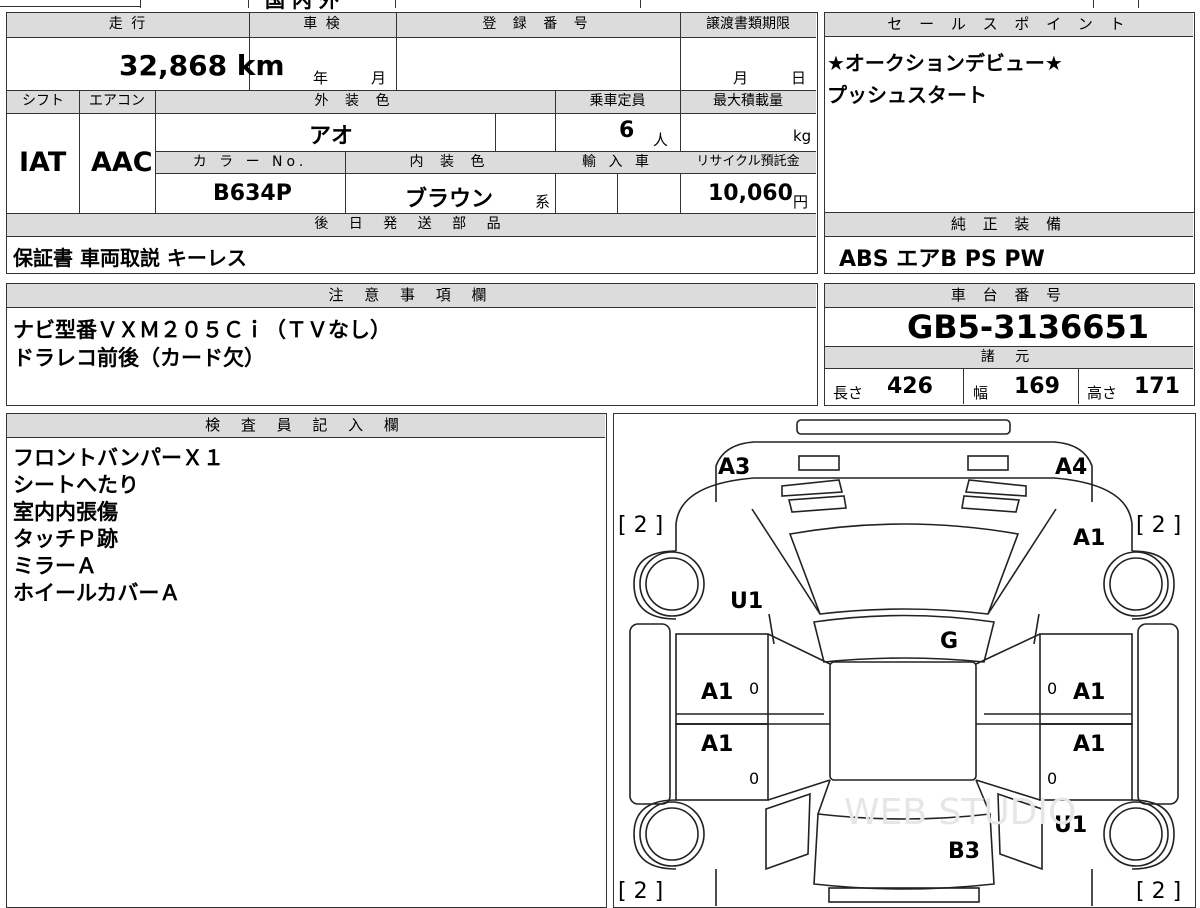 The width and height of the screenshot is (1200, 908). What do you see at coordinates (907, 95) in the screenshot?
I see `sales-point-line: プッシュスタート` at bounding box center [907, 95].